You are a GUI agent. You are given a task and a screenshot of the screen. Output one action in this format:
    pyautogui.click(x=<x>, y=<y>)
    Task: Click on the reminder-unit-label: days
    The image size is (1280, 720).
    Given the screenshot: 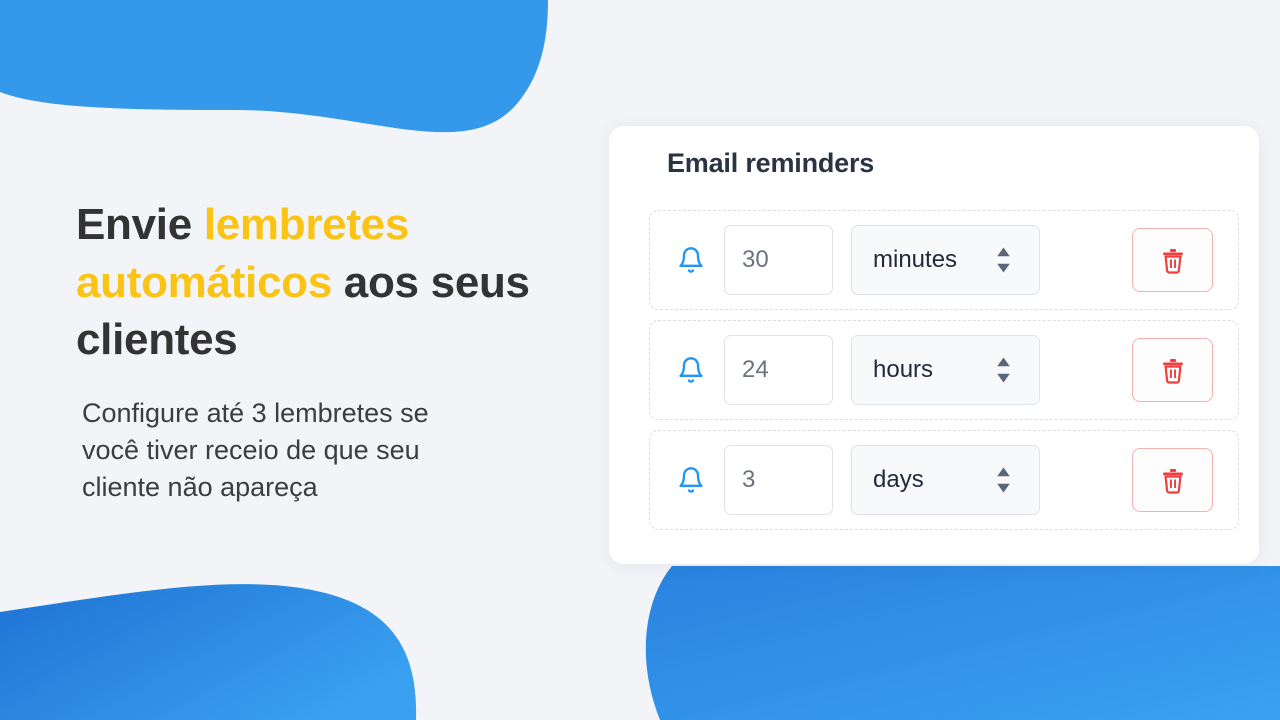 What is the action you would take?
    pyautogui.click(x=898, y=479)
    